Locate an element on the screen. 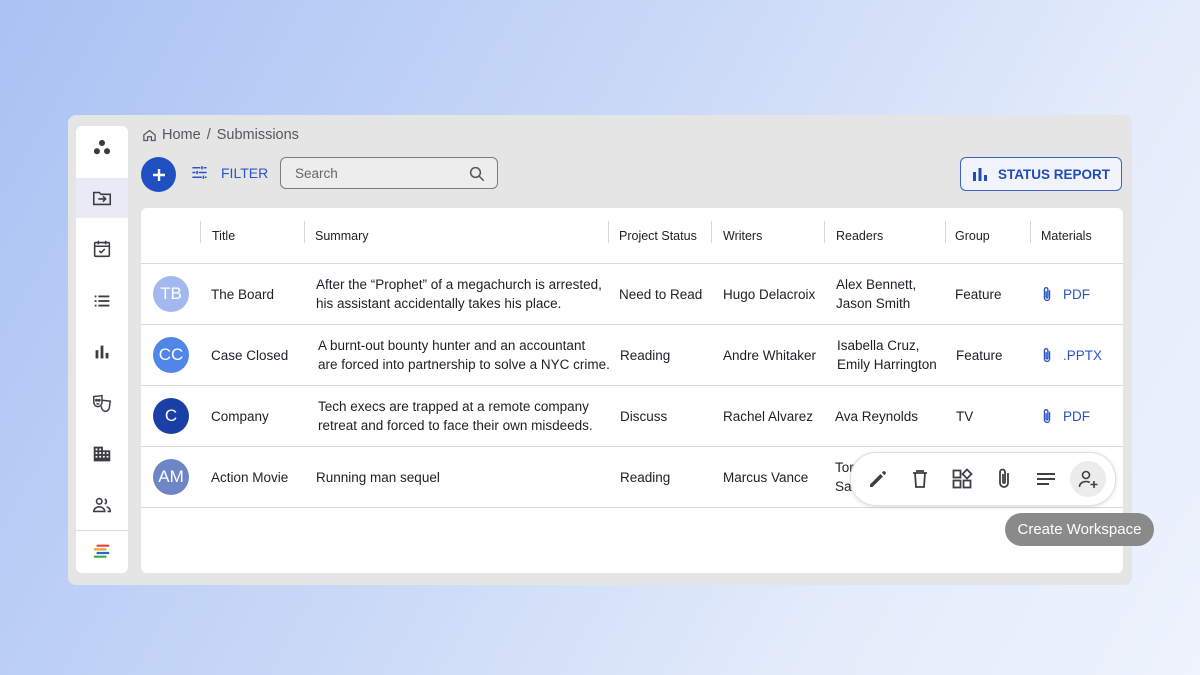 This screenshot has height=675, width=1200. workspace-icon is located at coordinates (962, 478).